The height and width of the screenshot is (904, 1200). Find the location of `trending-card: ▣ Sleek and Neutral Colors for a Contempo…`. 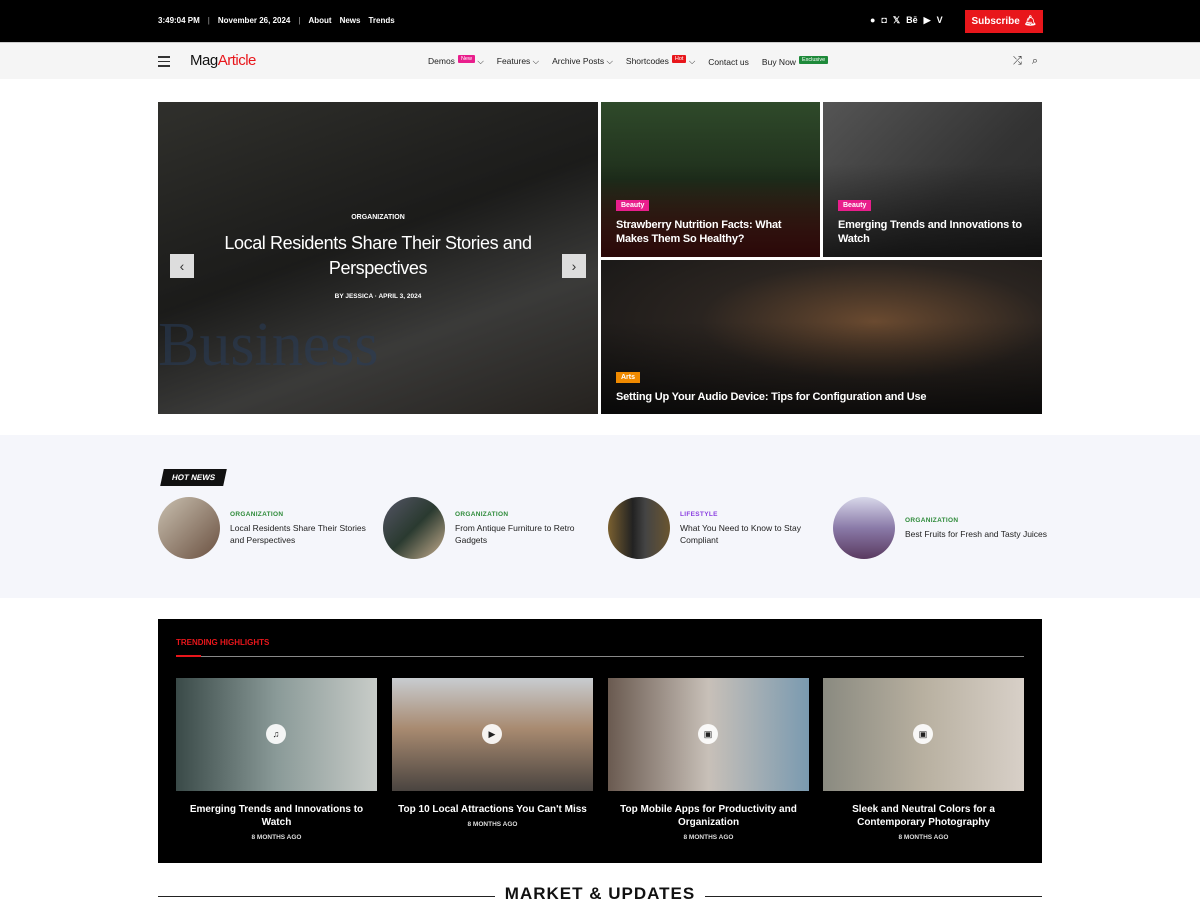

trending-card: ▣ Sleek and Neutral Colors for a Contempo… is located at coordinates (923, 759).